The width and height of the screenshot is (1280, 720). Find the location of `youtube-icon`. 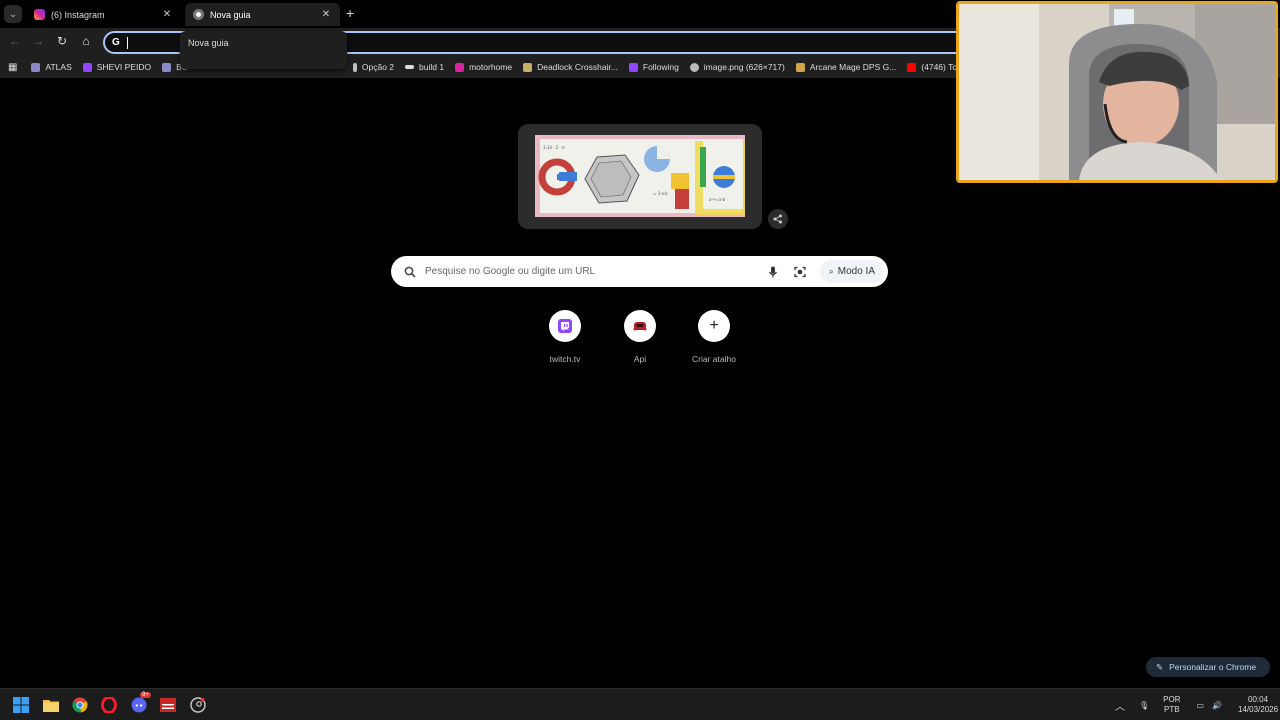

youtube-icon is located at coordinates (912, 67).